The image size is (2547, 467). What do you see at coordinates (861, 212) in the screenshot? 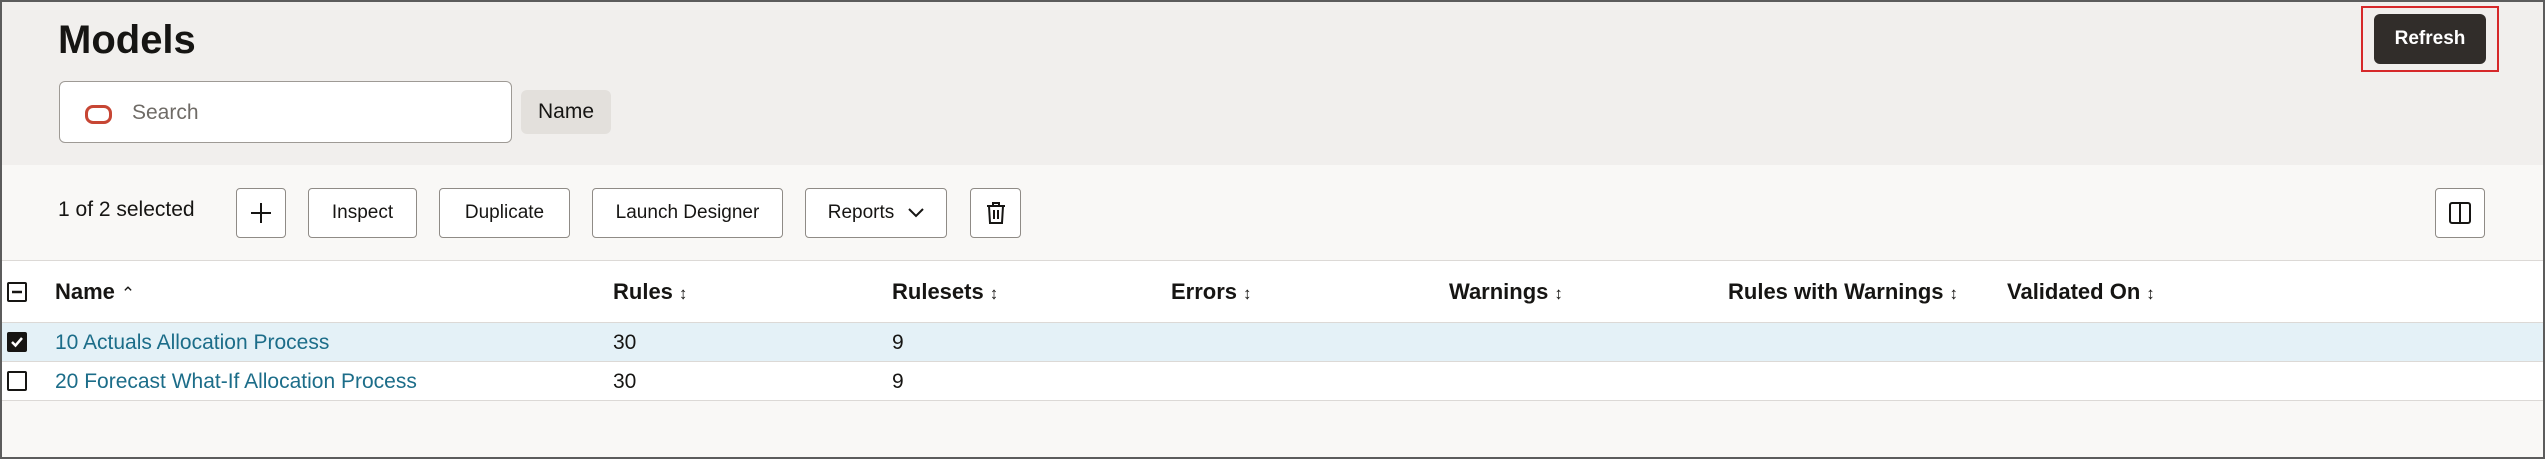
I see `reports-label: Reports` at bounding box center [861, 212].